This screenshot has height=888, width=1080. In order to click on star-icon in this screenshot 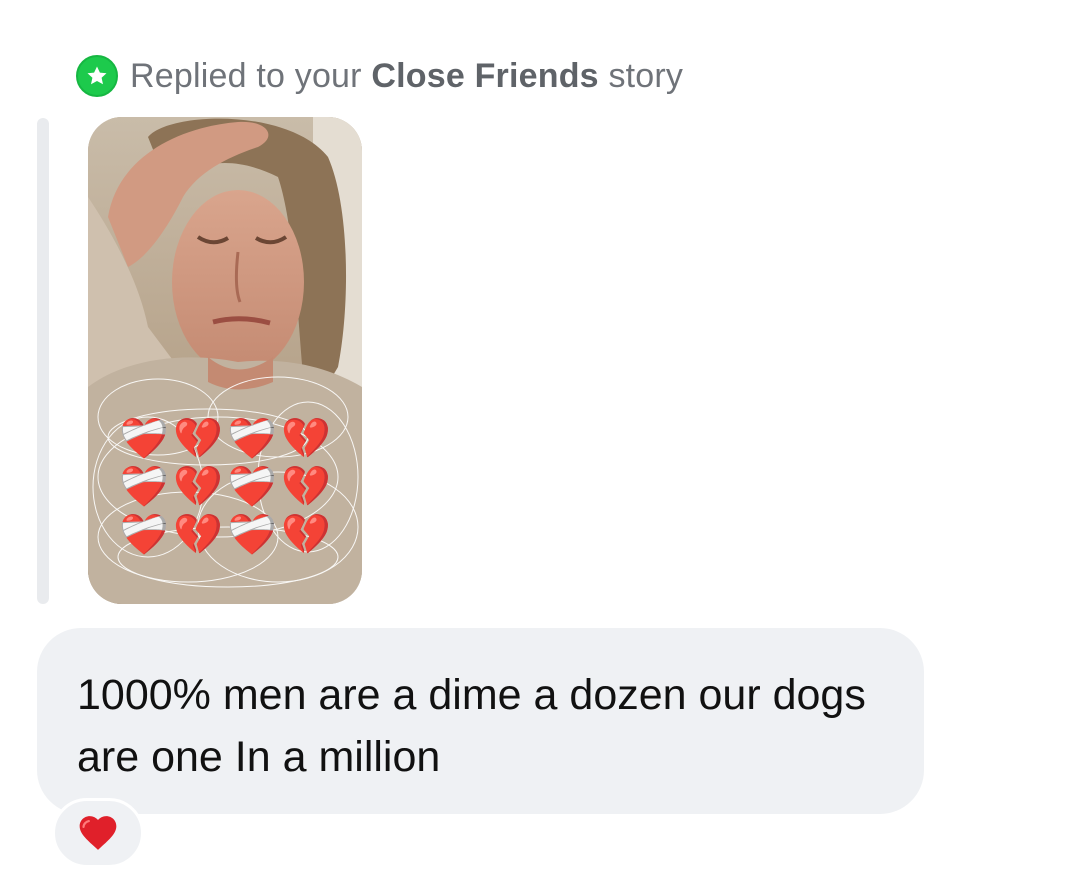, I will do `click(97, 75)`.